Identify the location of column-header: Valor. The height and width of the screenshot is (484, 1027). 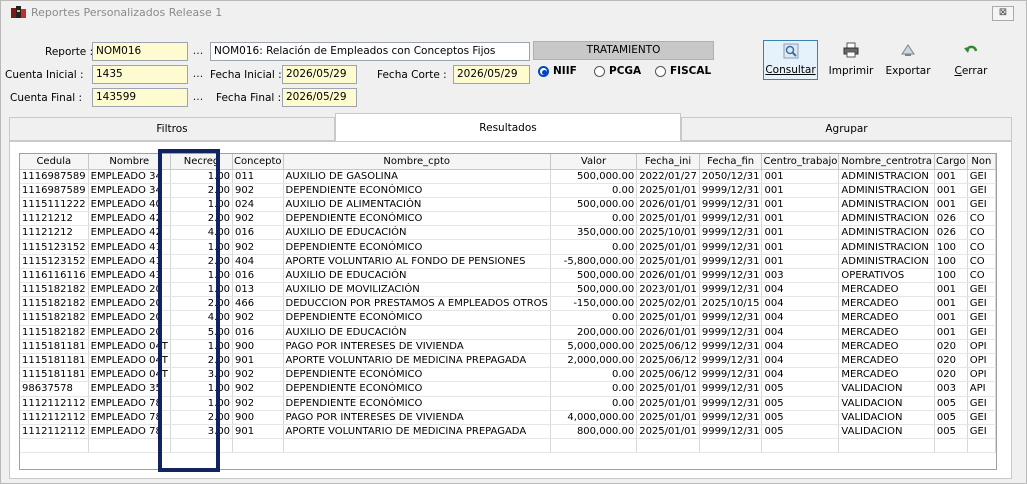
(594, 162).